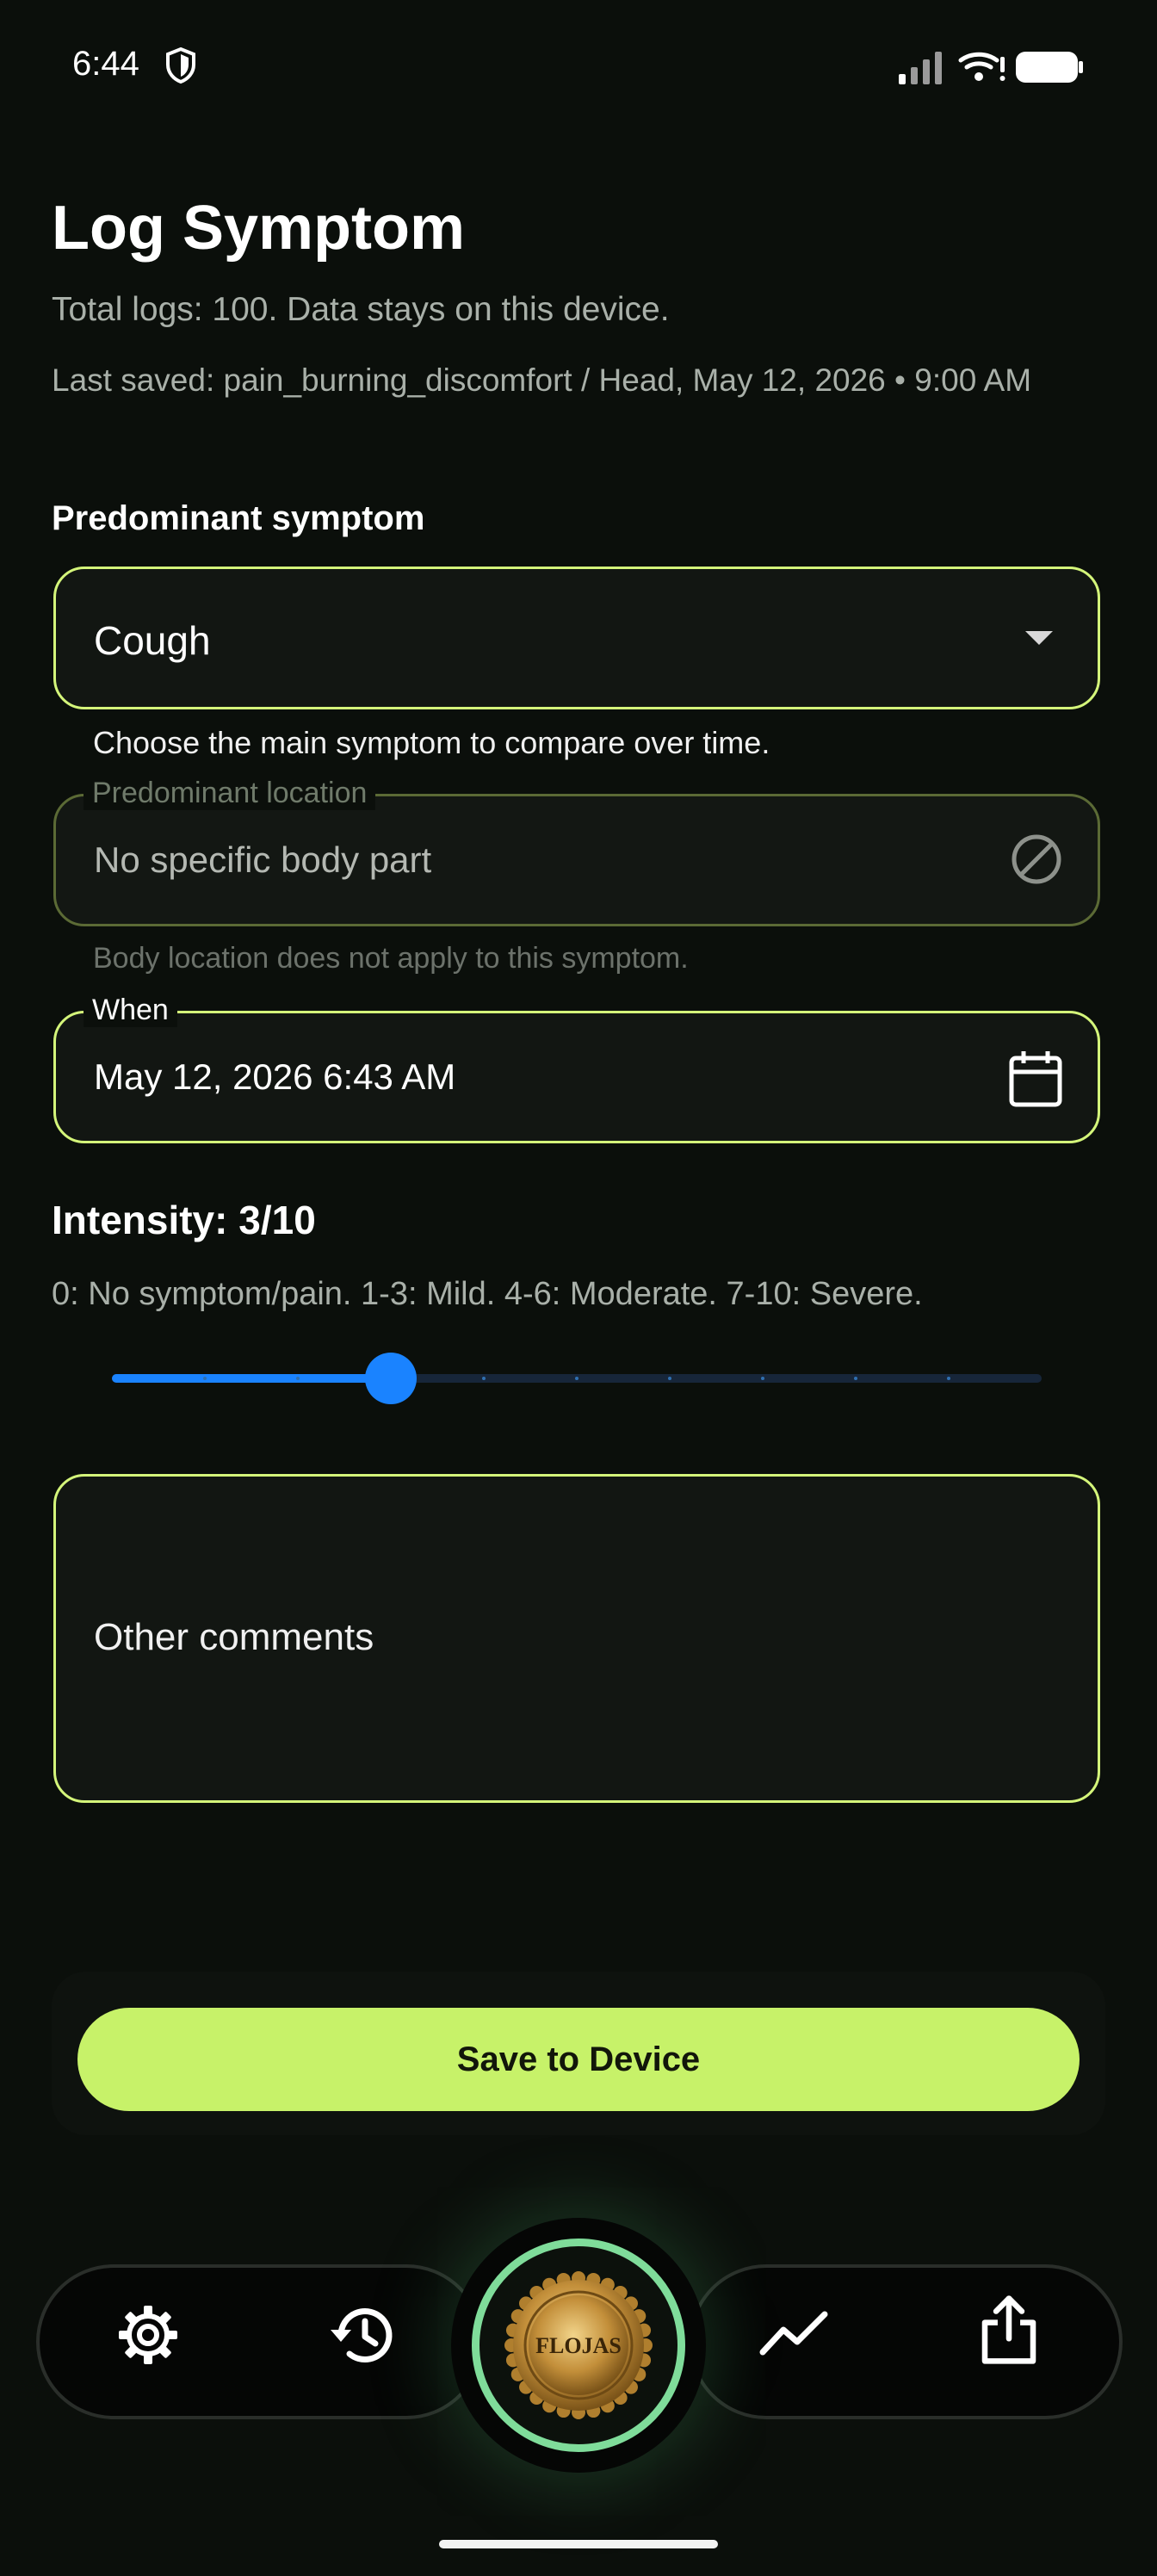 The image size is (1157, 2576). Describe the element at coordinates (920, 68) in the screenshot. I see `signal-icon` at that location.